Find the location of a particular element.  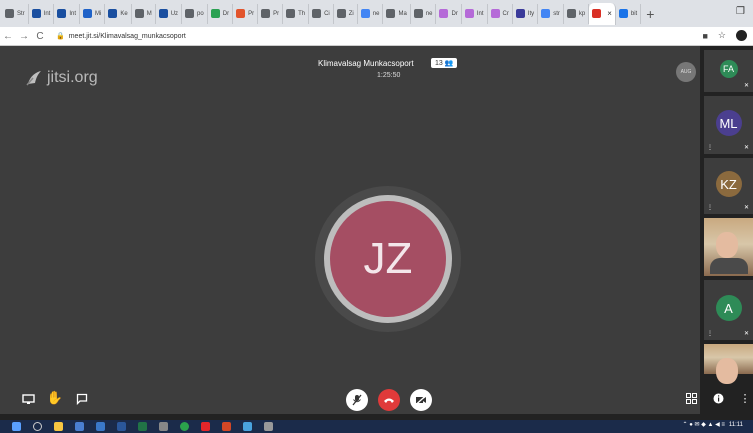

self-view-badge: AUG is located at coordinates (686, 72).